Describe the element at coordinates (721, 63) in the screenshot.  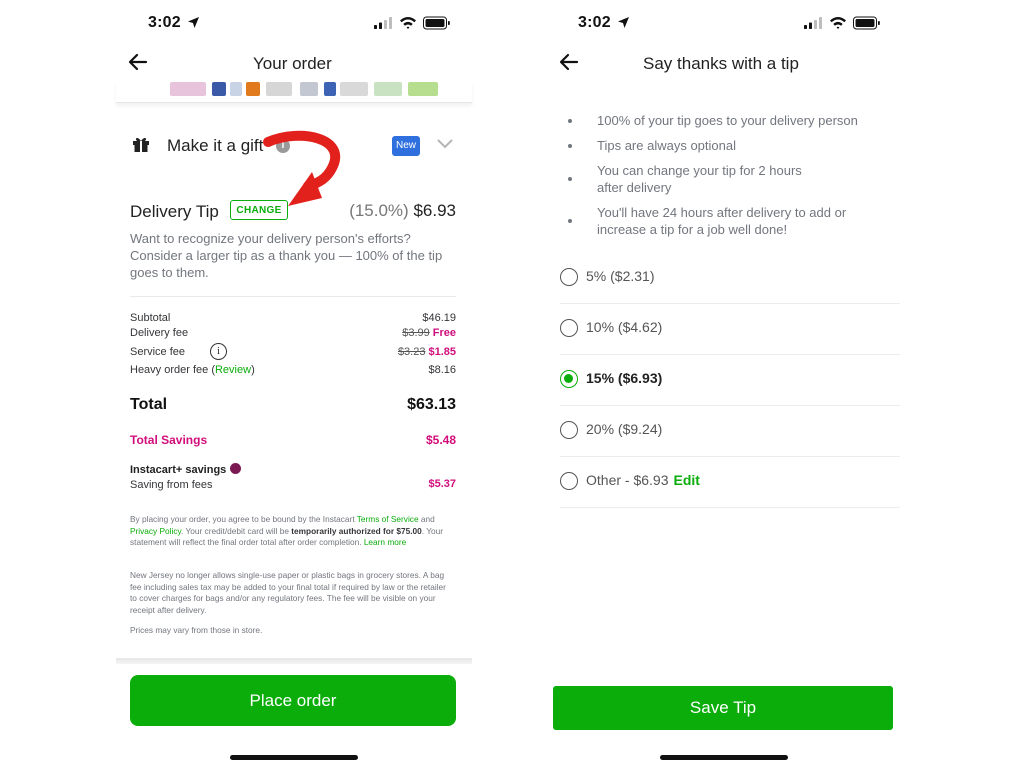
I see `page-title: Say thanks with a tip` at that location.